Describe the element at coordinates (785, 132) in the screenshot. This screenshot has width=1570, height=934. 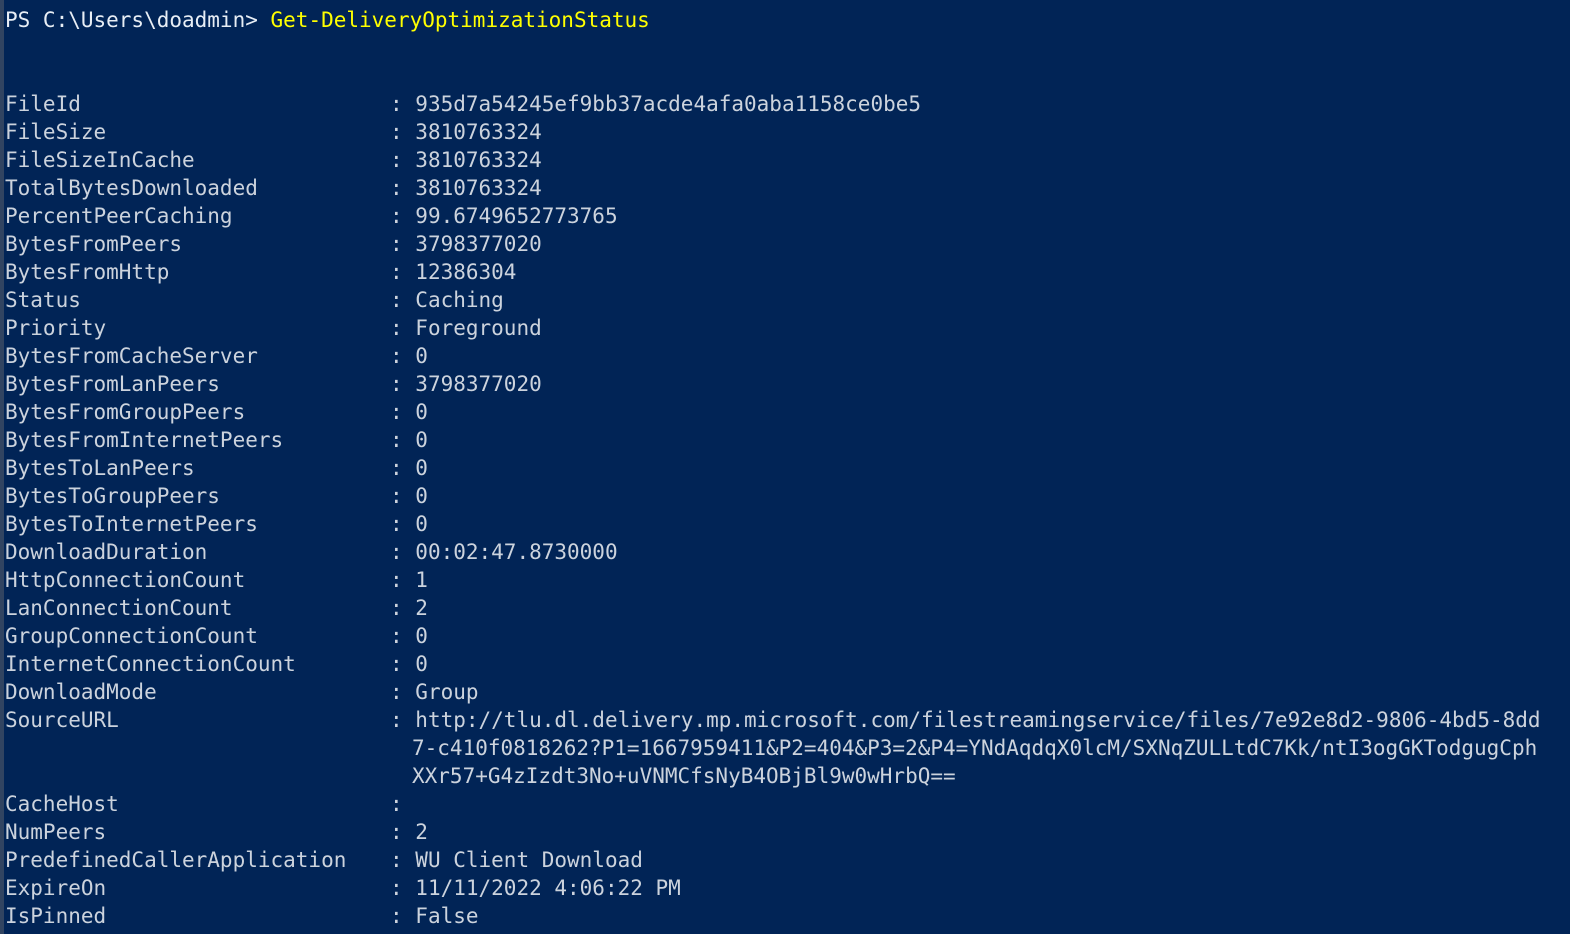
I see `output-row: FileSize: 3810763324` at that location.